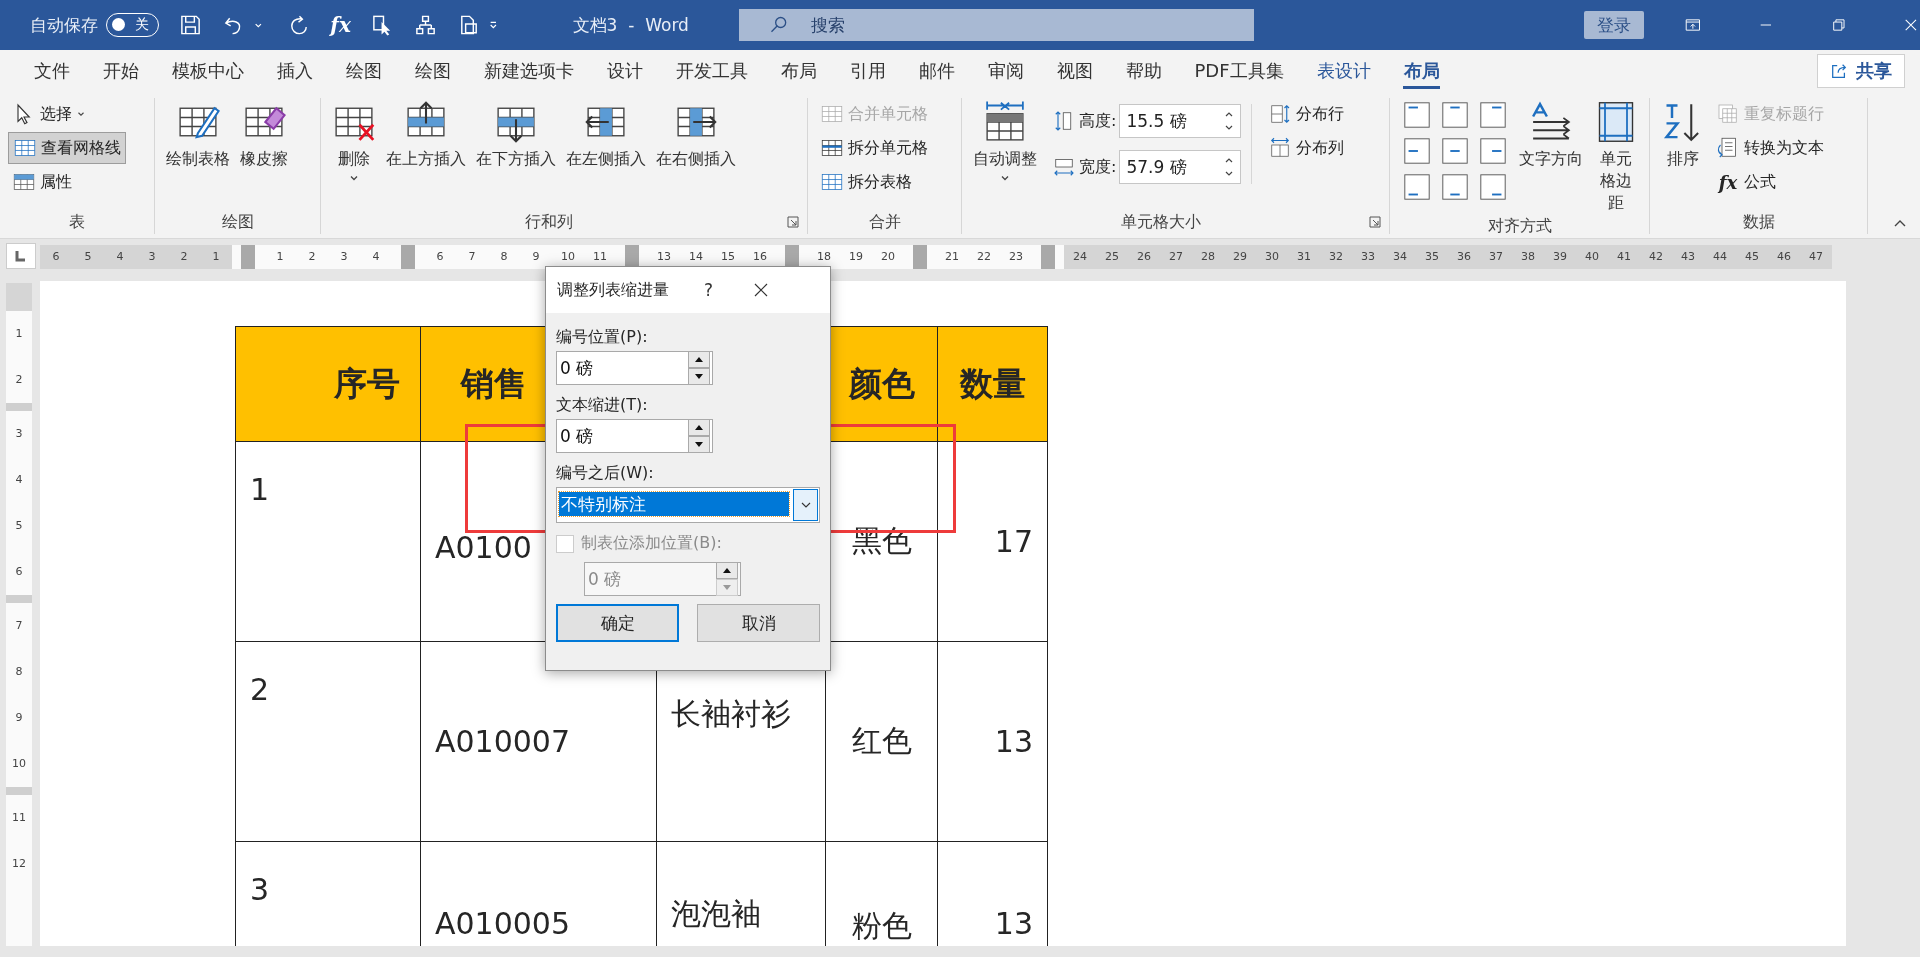  Describe the element at coordinates (354, 142) in the screenshot. I see `ribbon-button: 删除` at that location.